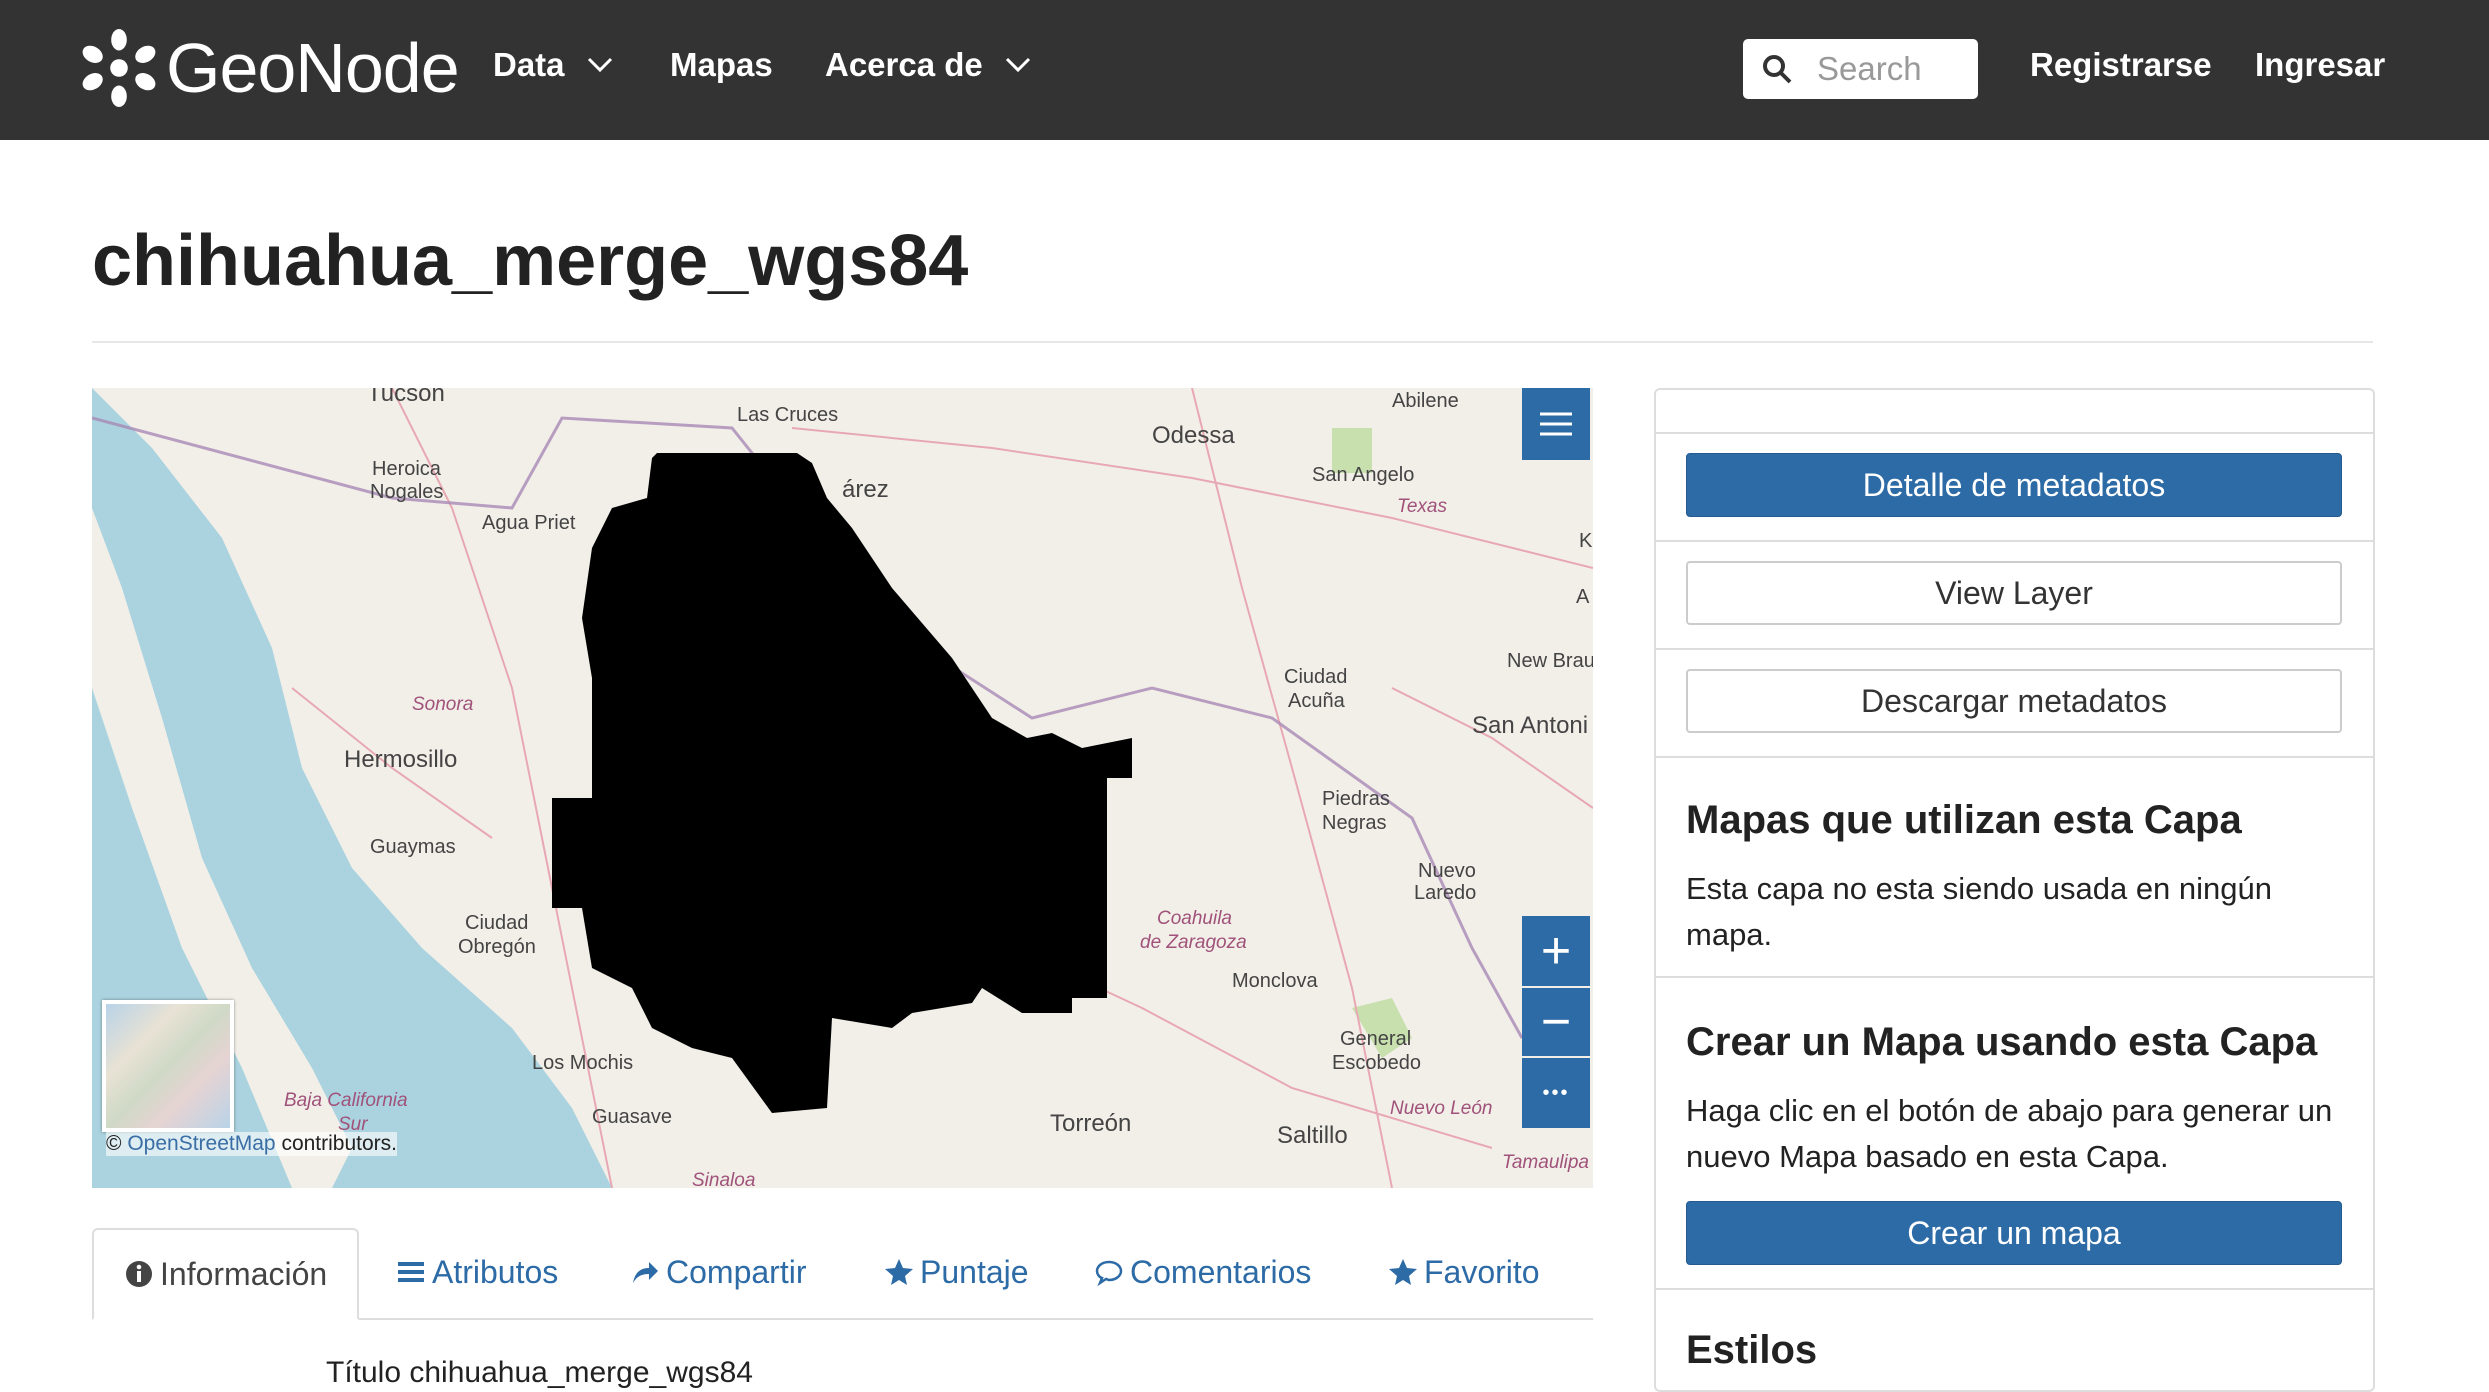 The width and height of the screenshot is (2489, 1392). What do you see at coordinates (406, 397) in the screenshot?
I see `map-label: Tucson` at bounding box center [406, 397].